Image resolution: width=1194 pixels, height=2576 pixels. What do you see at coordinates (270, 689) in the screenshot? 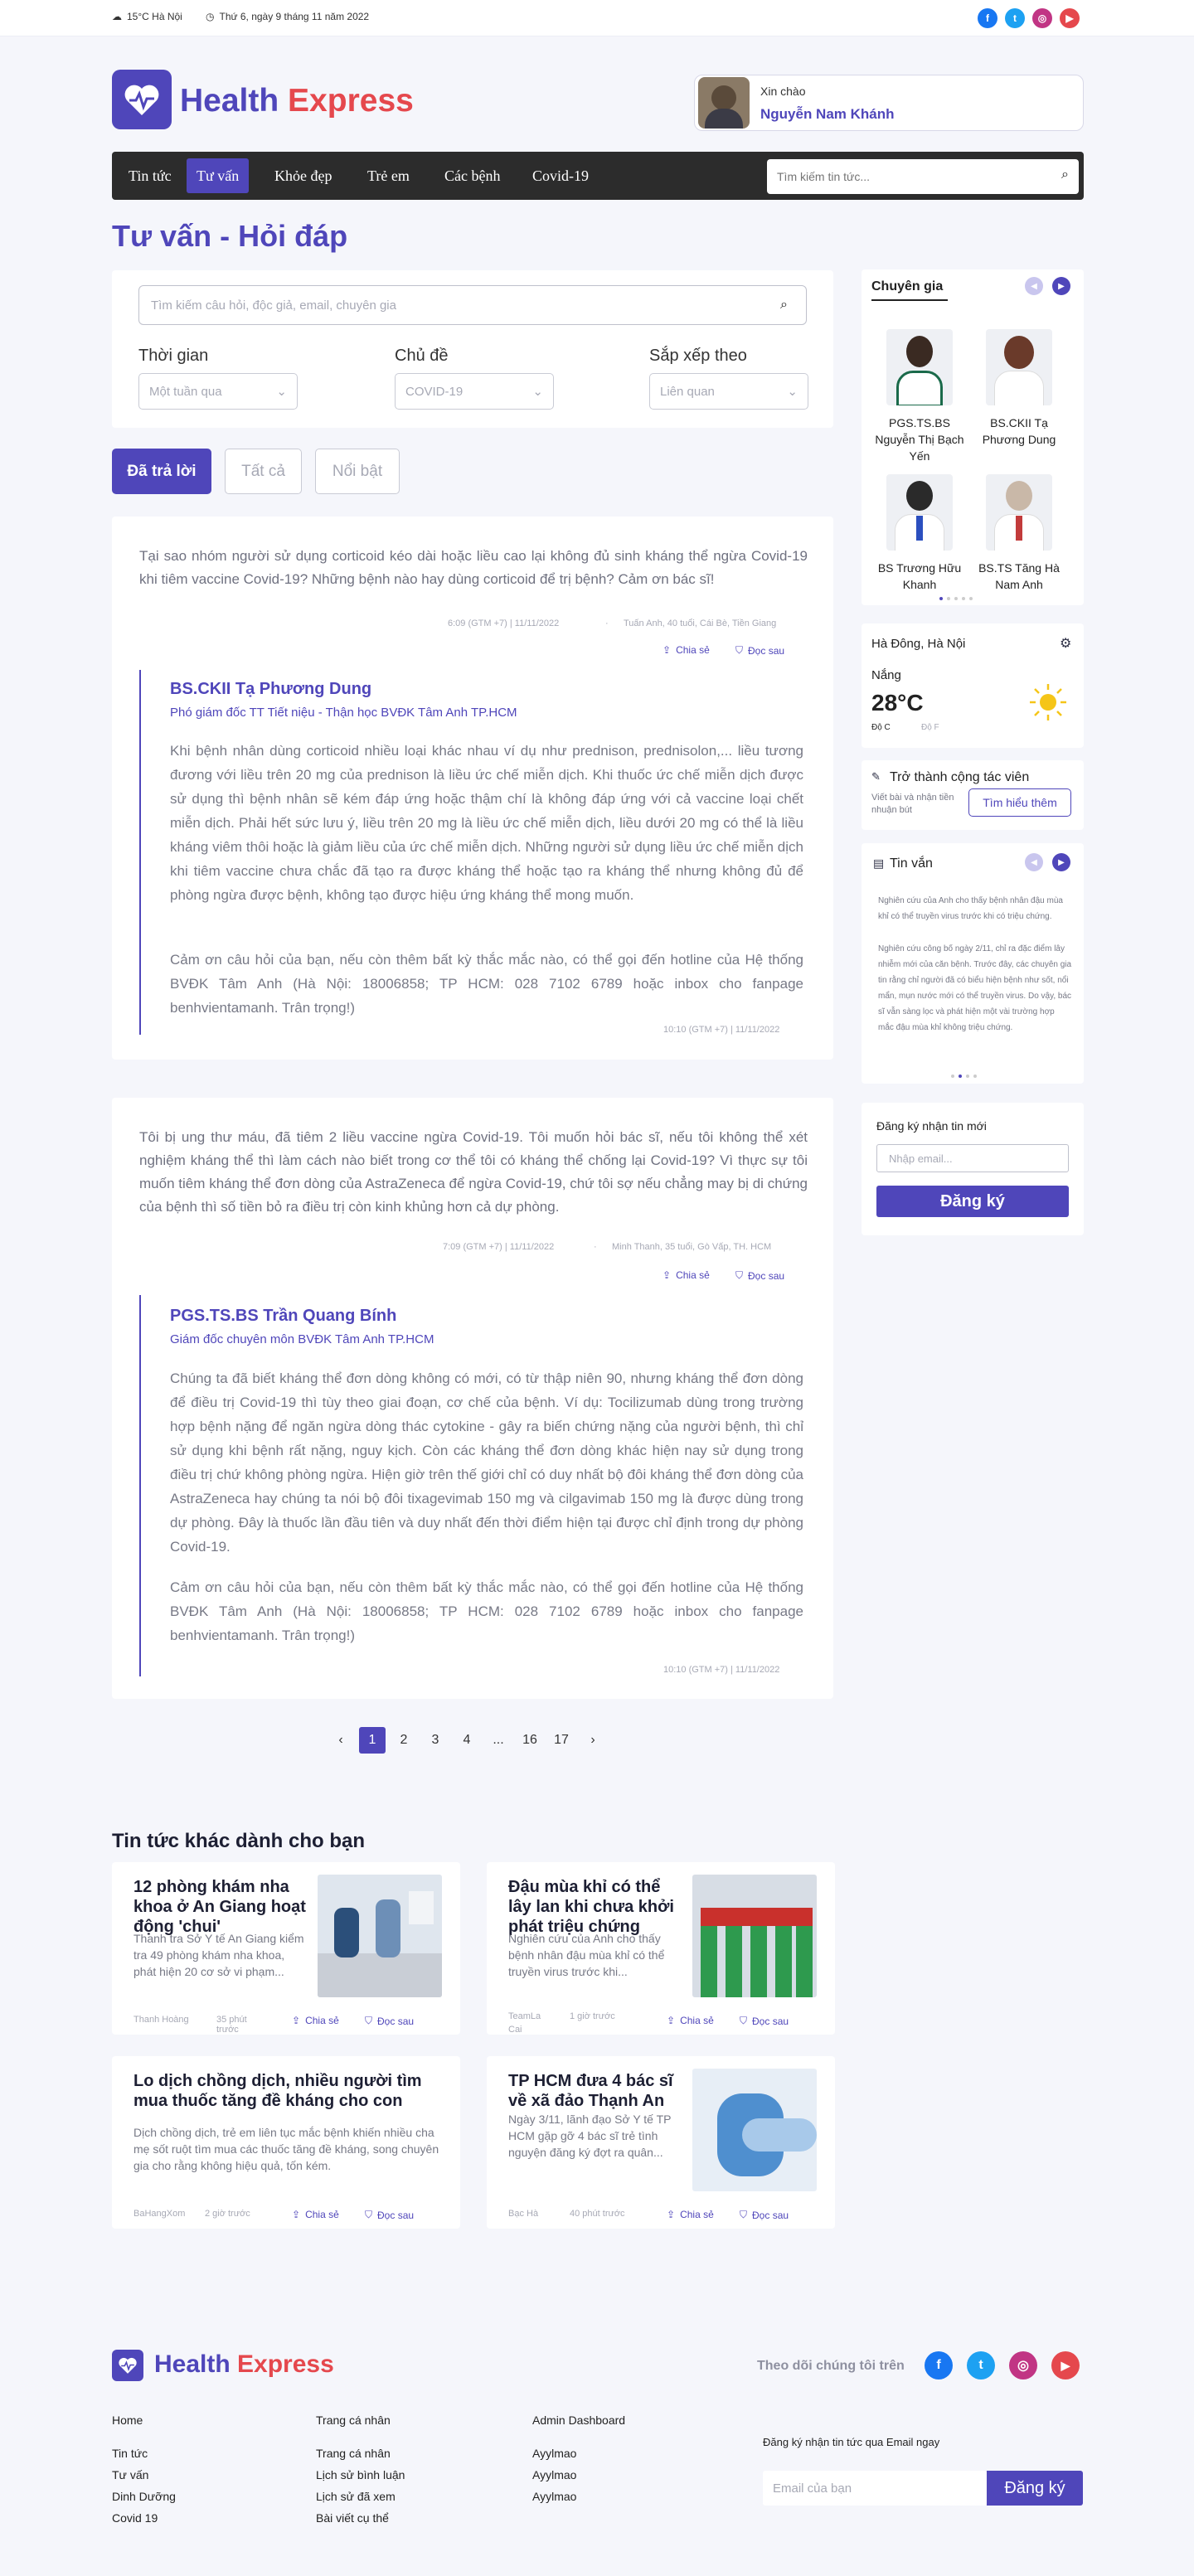
I see `doctor-name: BS.CKII Tạ Phương Dung` at bounding box center [270, 689].